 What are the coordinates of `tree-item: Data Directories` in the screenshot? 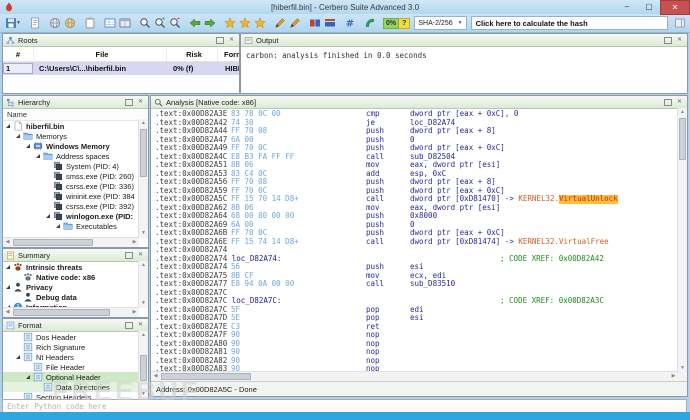 It's located at (75, 387).